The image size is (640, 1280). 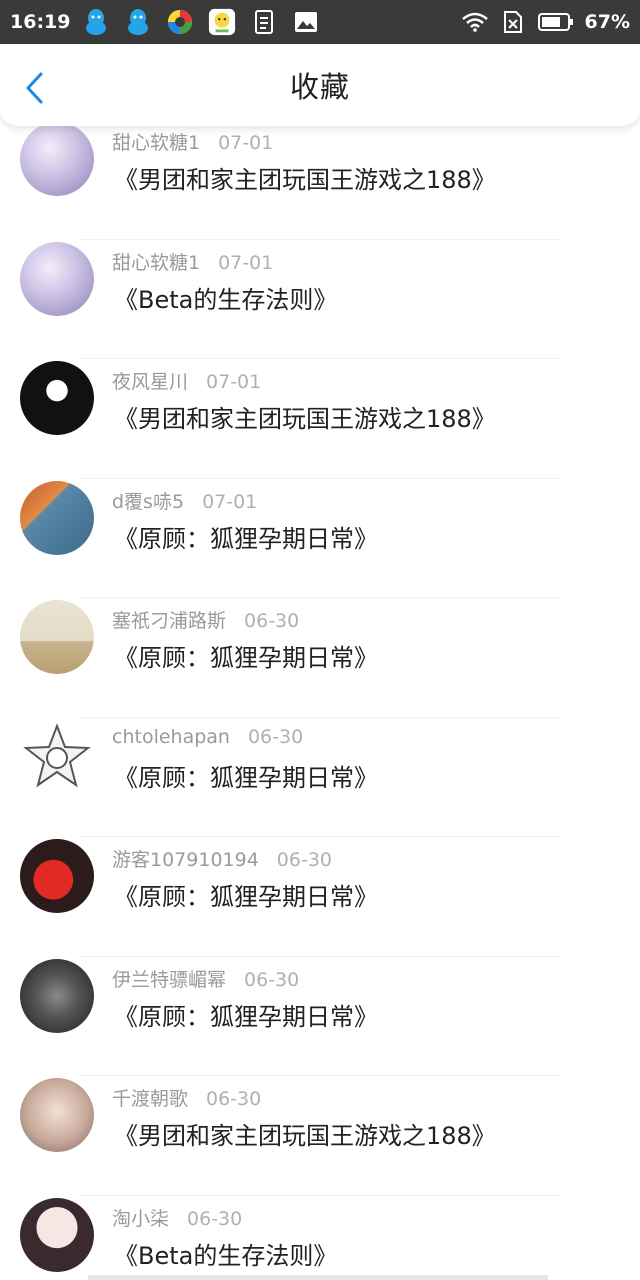 What do you see at coordinates (141, 1218) in the screenshot?
I see `username: 淘小柒` at bounding box center [141, 1218].